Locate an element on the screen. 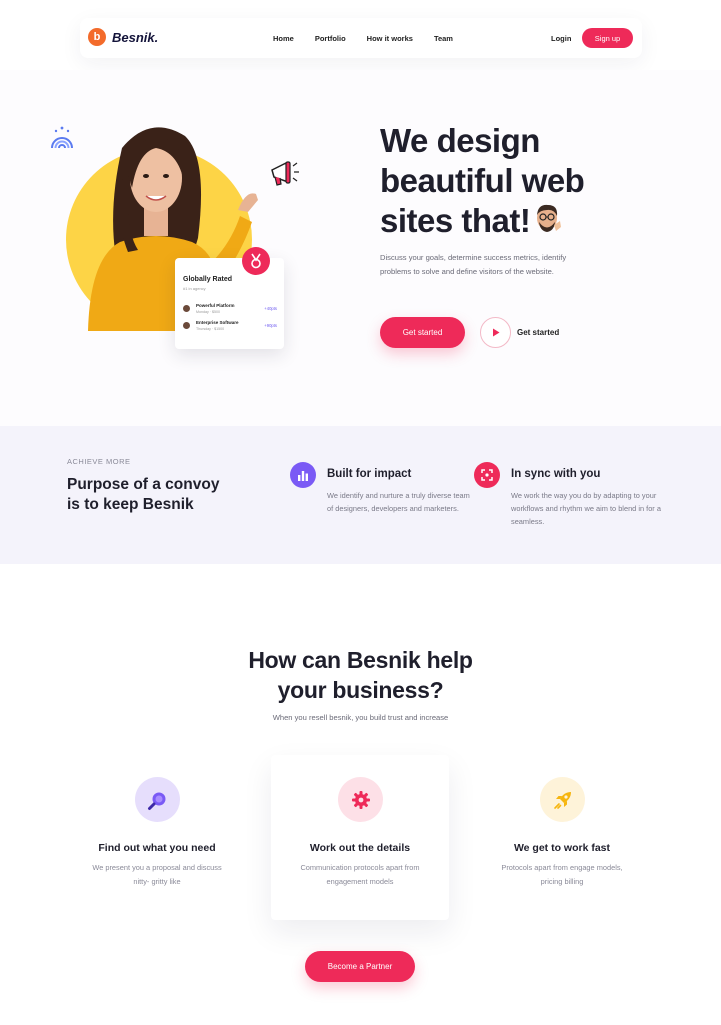 The image size is (721, 1025). rated-card-title: Globally Rated is located at coordinates (208, 279).